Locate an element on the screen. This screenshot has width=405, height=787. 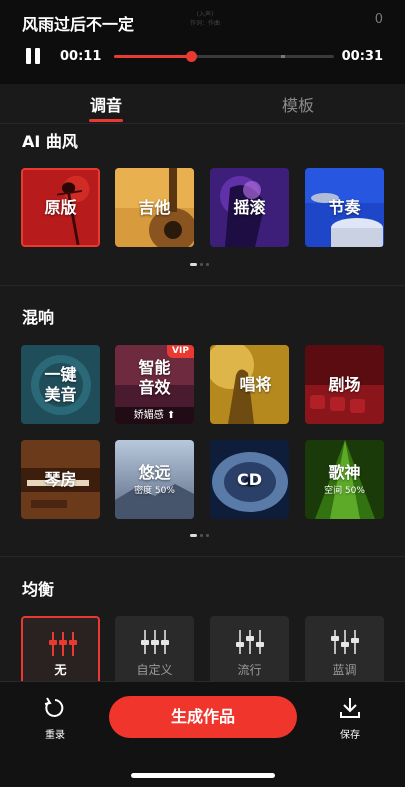
tab-active-indicator is located at coordinates (106, 120).